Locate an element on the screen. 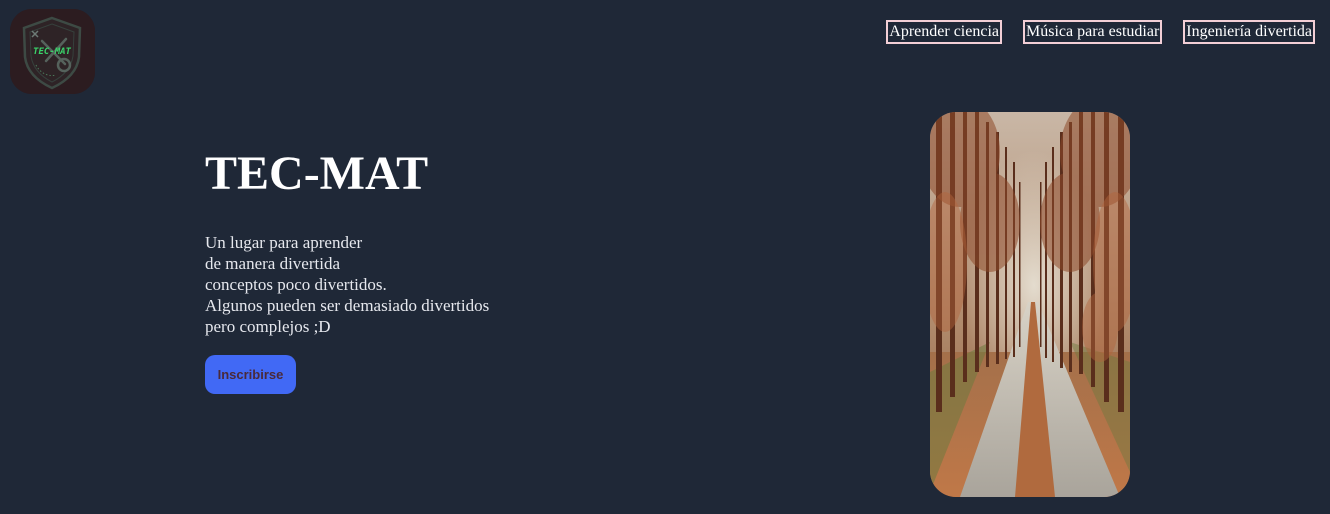 The width and height of the screenshot is (1330, 514). hero-description-line: Algunos pueden ser demasiado divertidos is located at coordinates (347, 305).